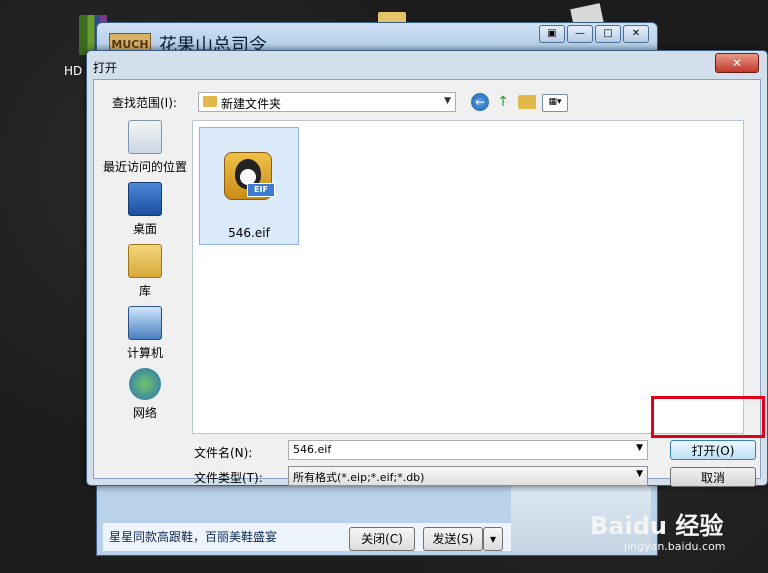  I want to click on eif-badge: EIF, so click(261, 190).